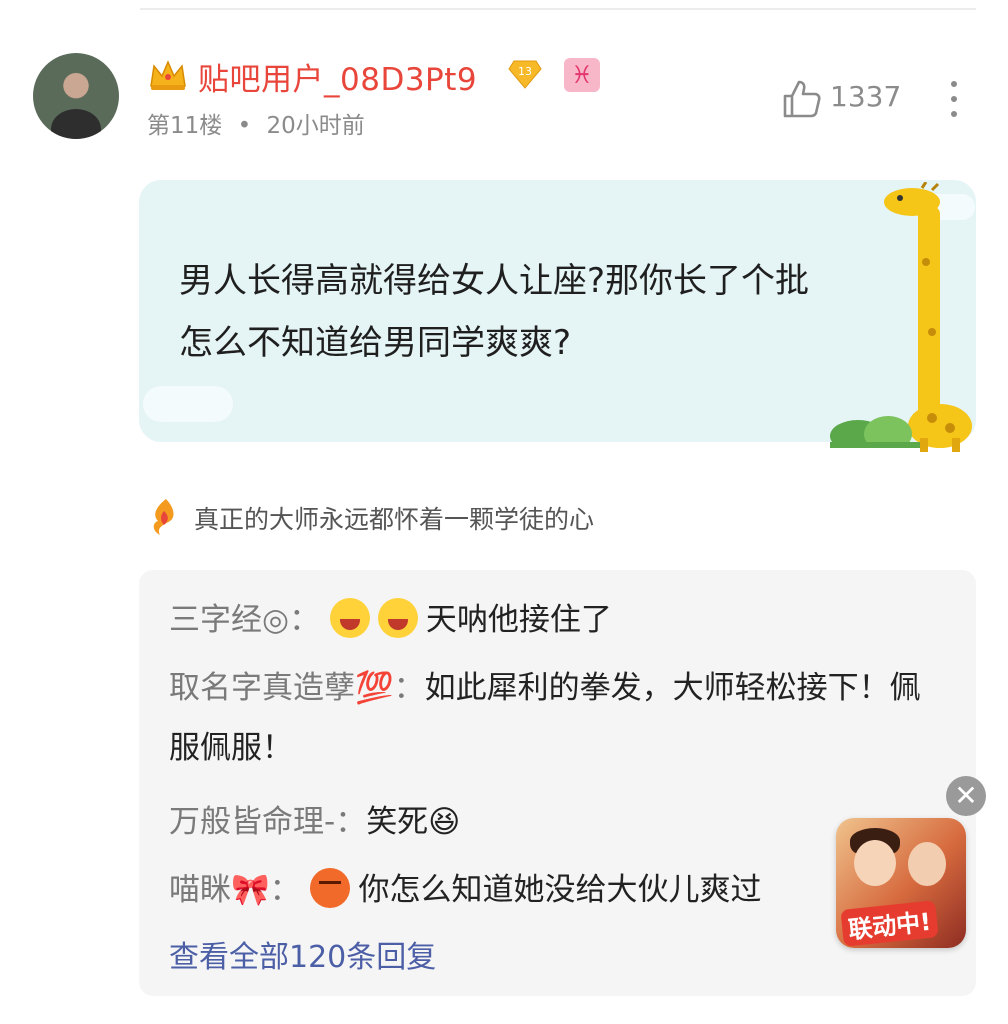 This screenshot has height=1024, width=1008. I want to click on reply-text: 你怎么知道她没给大伙儿爽过, so click(560, 890).